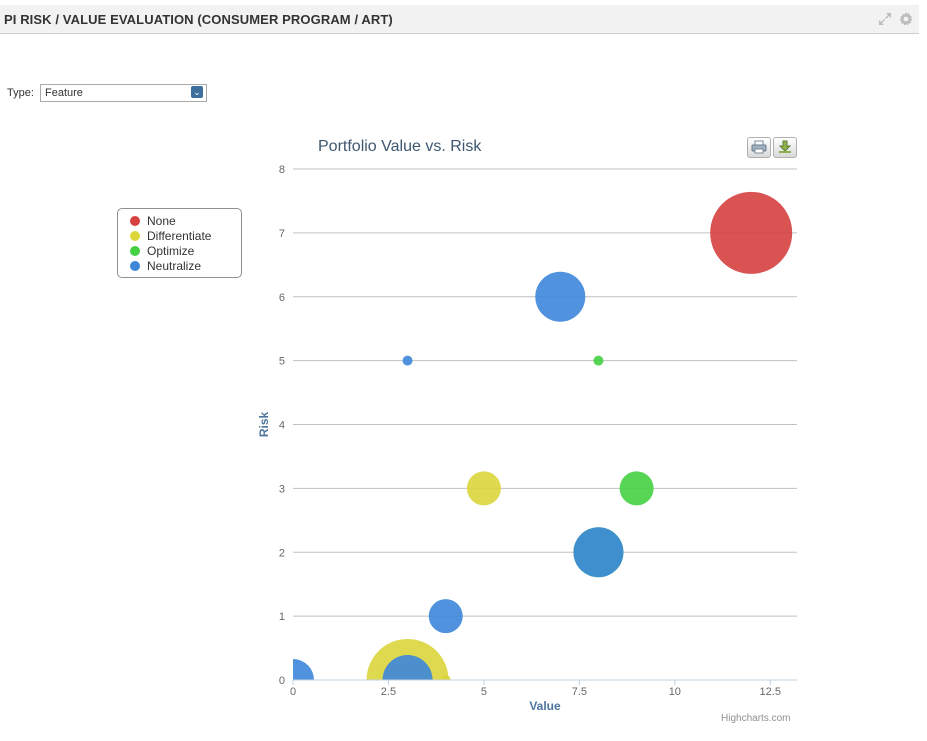  I want to click on y-tick-label: 6, so click(282, 298).